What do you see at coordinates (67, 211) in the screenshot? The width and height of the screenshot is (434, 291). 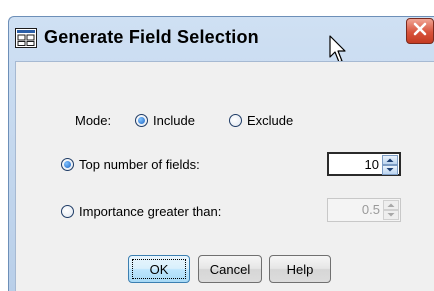 I see `importance-radio` at bounding box center [67, 211].